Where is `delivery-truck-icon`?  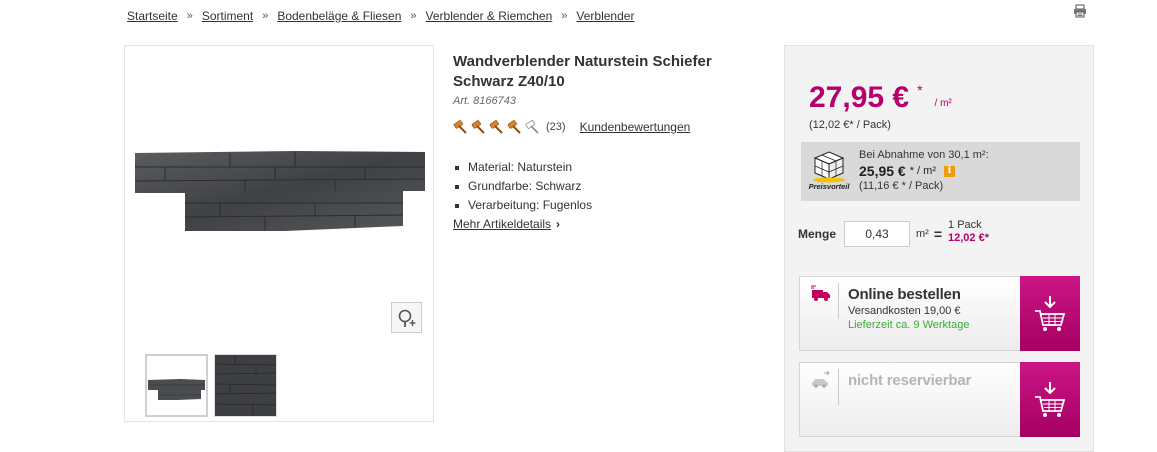
delivery-truck-icon is located at coordinates (820, 293).